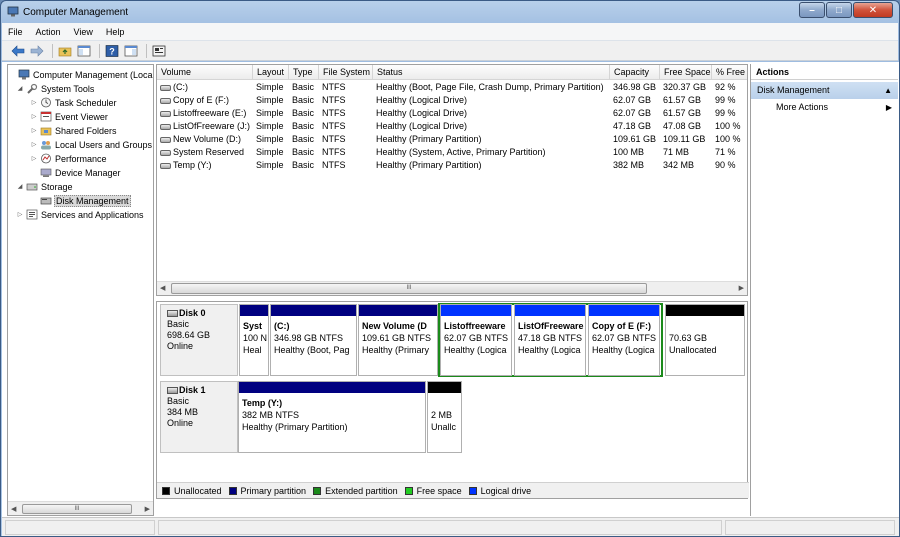 The width and height of the screenshot is (900, 537). Describe the element at coordinates (705, 340) in the screenshot. I see `unallocated-block: 70.63 GB Unallocated` at that location.